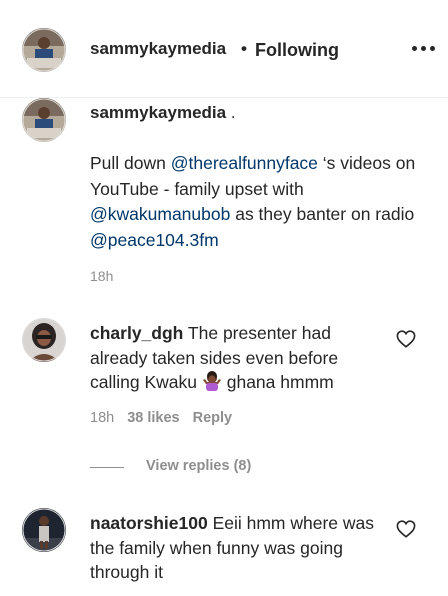 This screenshot has width=448, height=596. I want to click on comment-timestamp: 18h, so click(102, 418).